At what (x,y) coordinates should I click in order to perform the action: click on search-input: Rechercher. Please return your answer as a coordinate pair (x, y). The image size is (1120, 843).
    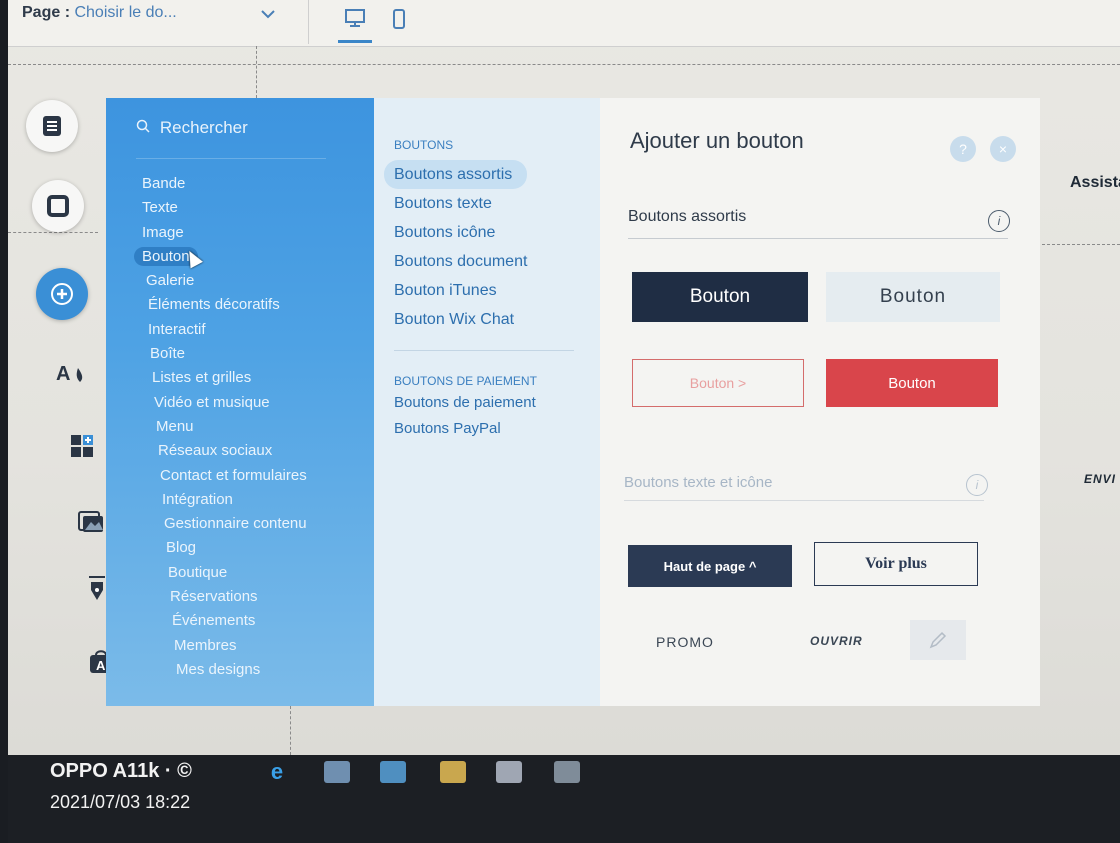
    Looking at the image, I should click on (192, 128).